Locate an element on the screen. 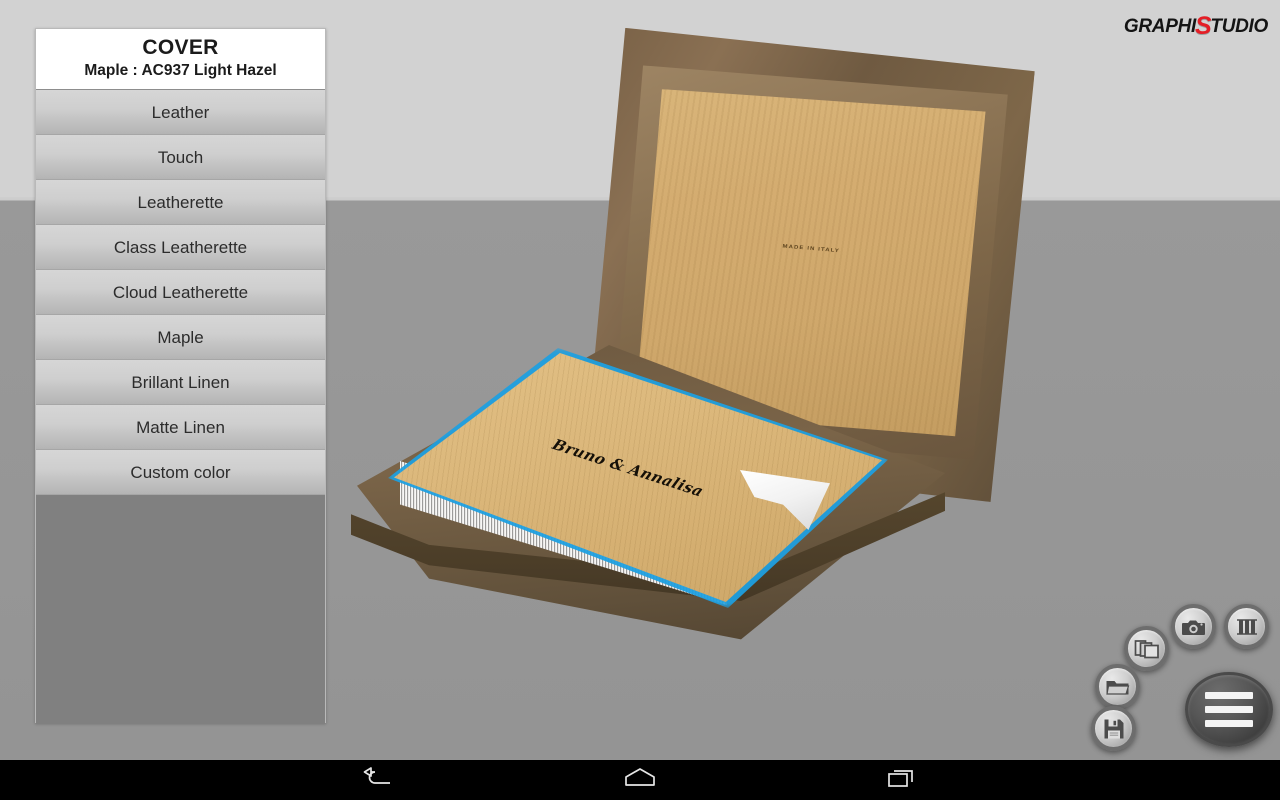 The height and width of the screenshot is (800, 1280). panel-empty-area is located at coordinates (180, 609).